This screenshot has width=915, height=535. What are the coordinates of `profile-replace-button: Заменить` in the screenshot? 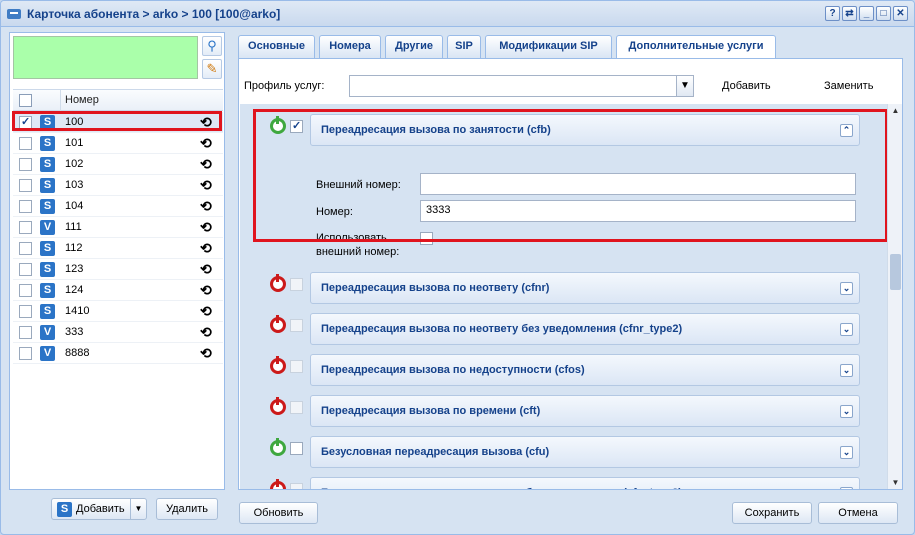 It's located at (848, 86).